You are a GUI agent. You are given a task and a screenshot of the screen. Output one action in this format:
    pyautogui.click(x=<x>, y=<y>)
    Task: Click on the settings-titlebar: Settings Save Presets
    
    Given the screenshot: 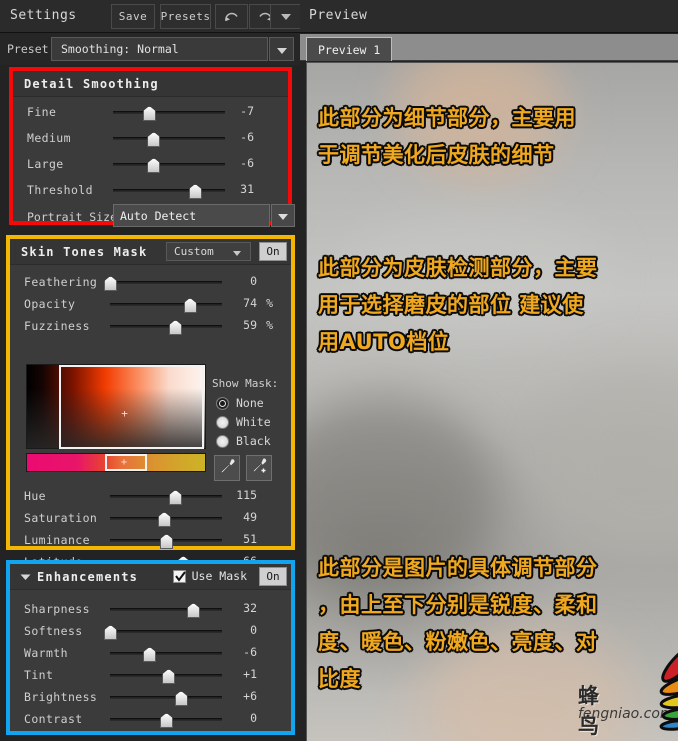 What is the action you would take?
    pyautogui.click(x=150, y=16)
    